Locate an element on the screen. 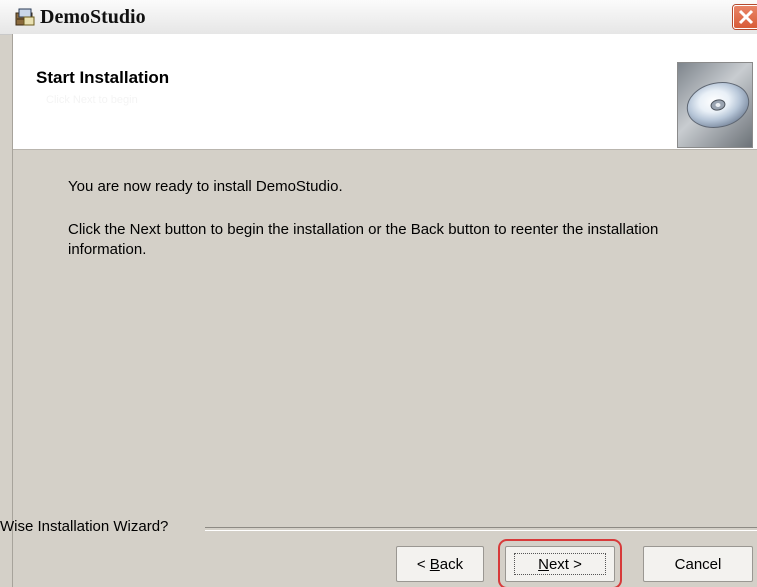 Image resolution: width=757 pixels, height=587 pixels. back-button-accelerator: B is located at coordinates (434, 564).